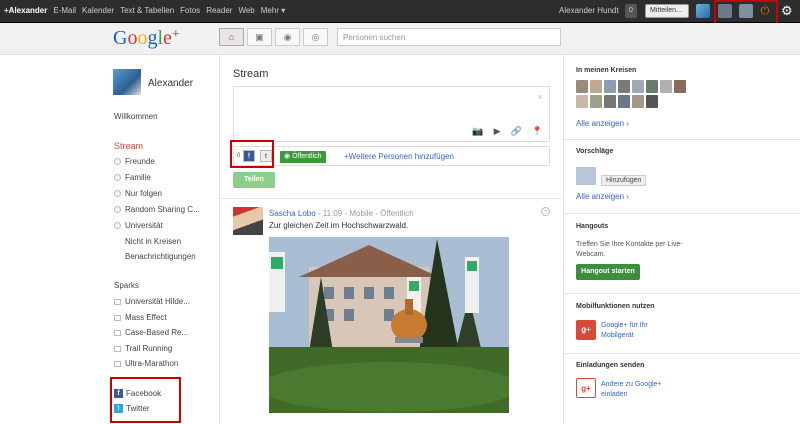  I want to click on profile-icon: ◉, so click(287, 36).